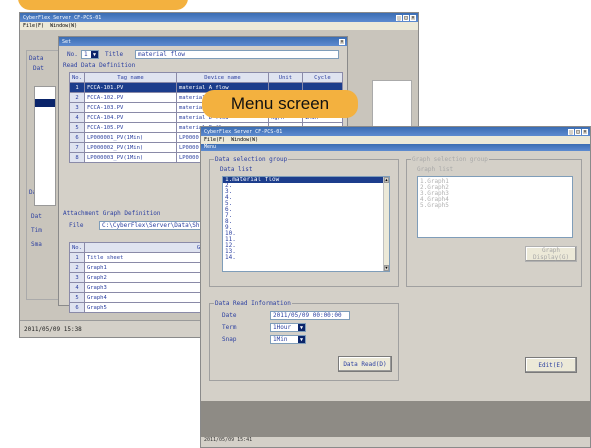 The width and height of the screenshot is (591, 448). Describe the element at coordinates (62, 17) in the screenshot. I see `background-window-title: CyberFlex Server CF-PCS-01` at that location.